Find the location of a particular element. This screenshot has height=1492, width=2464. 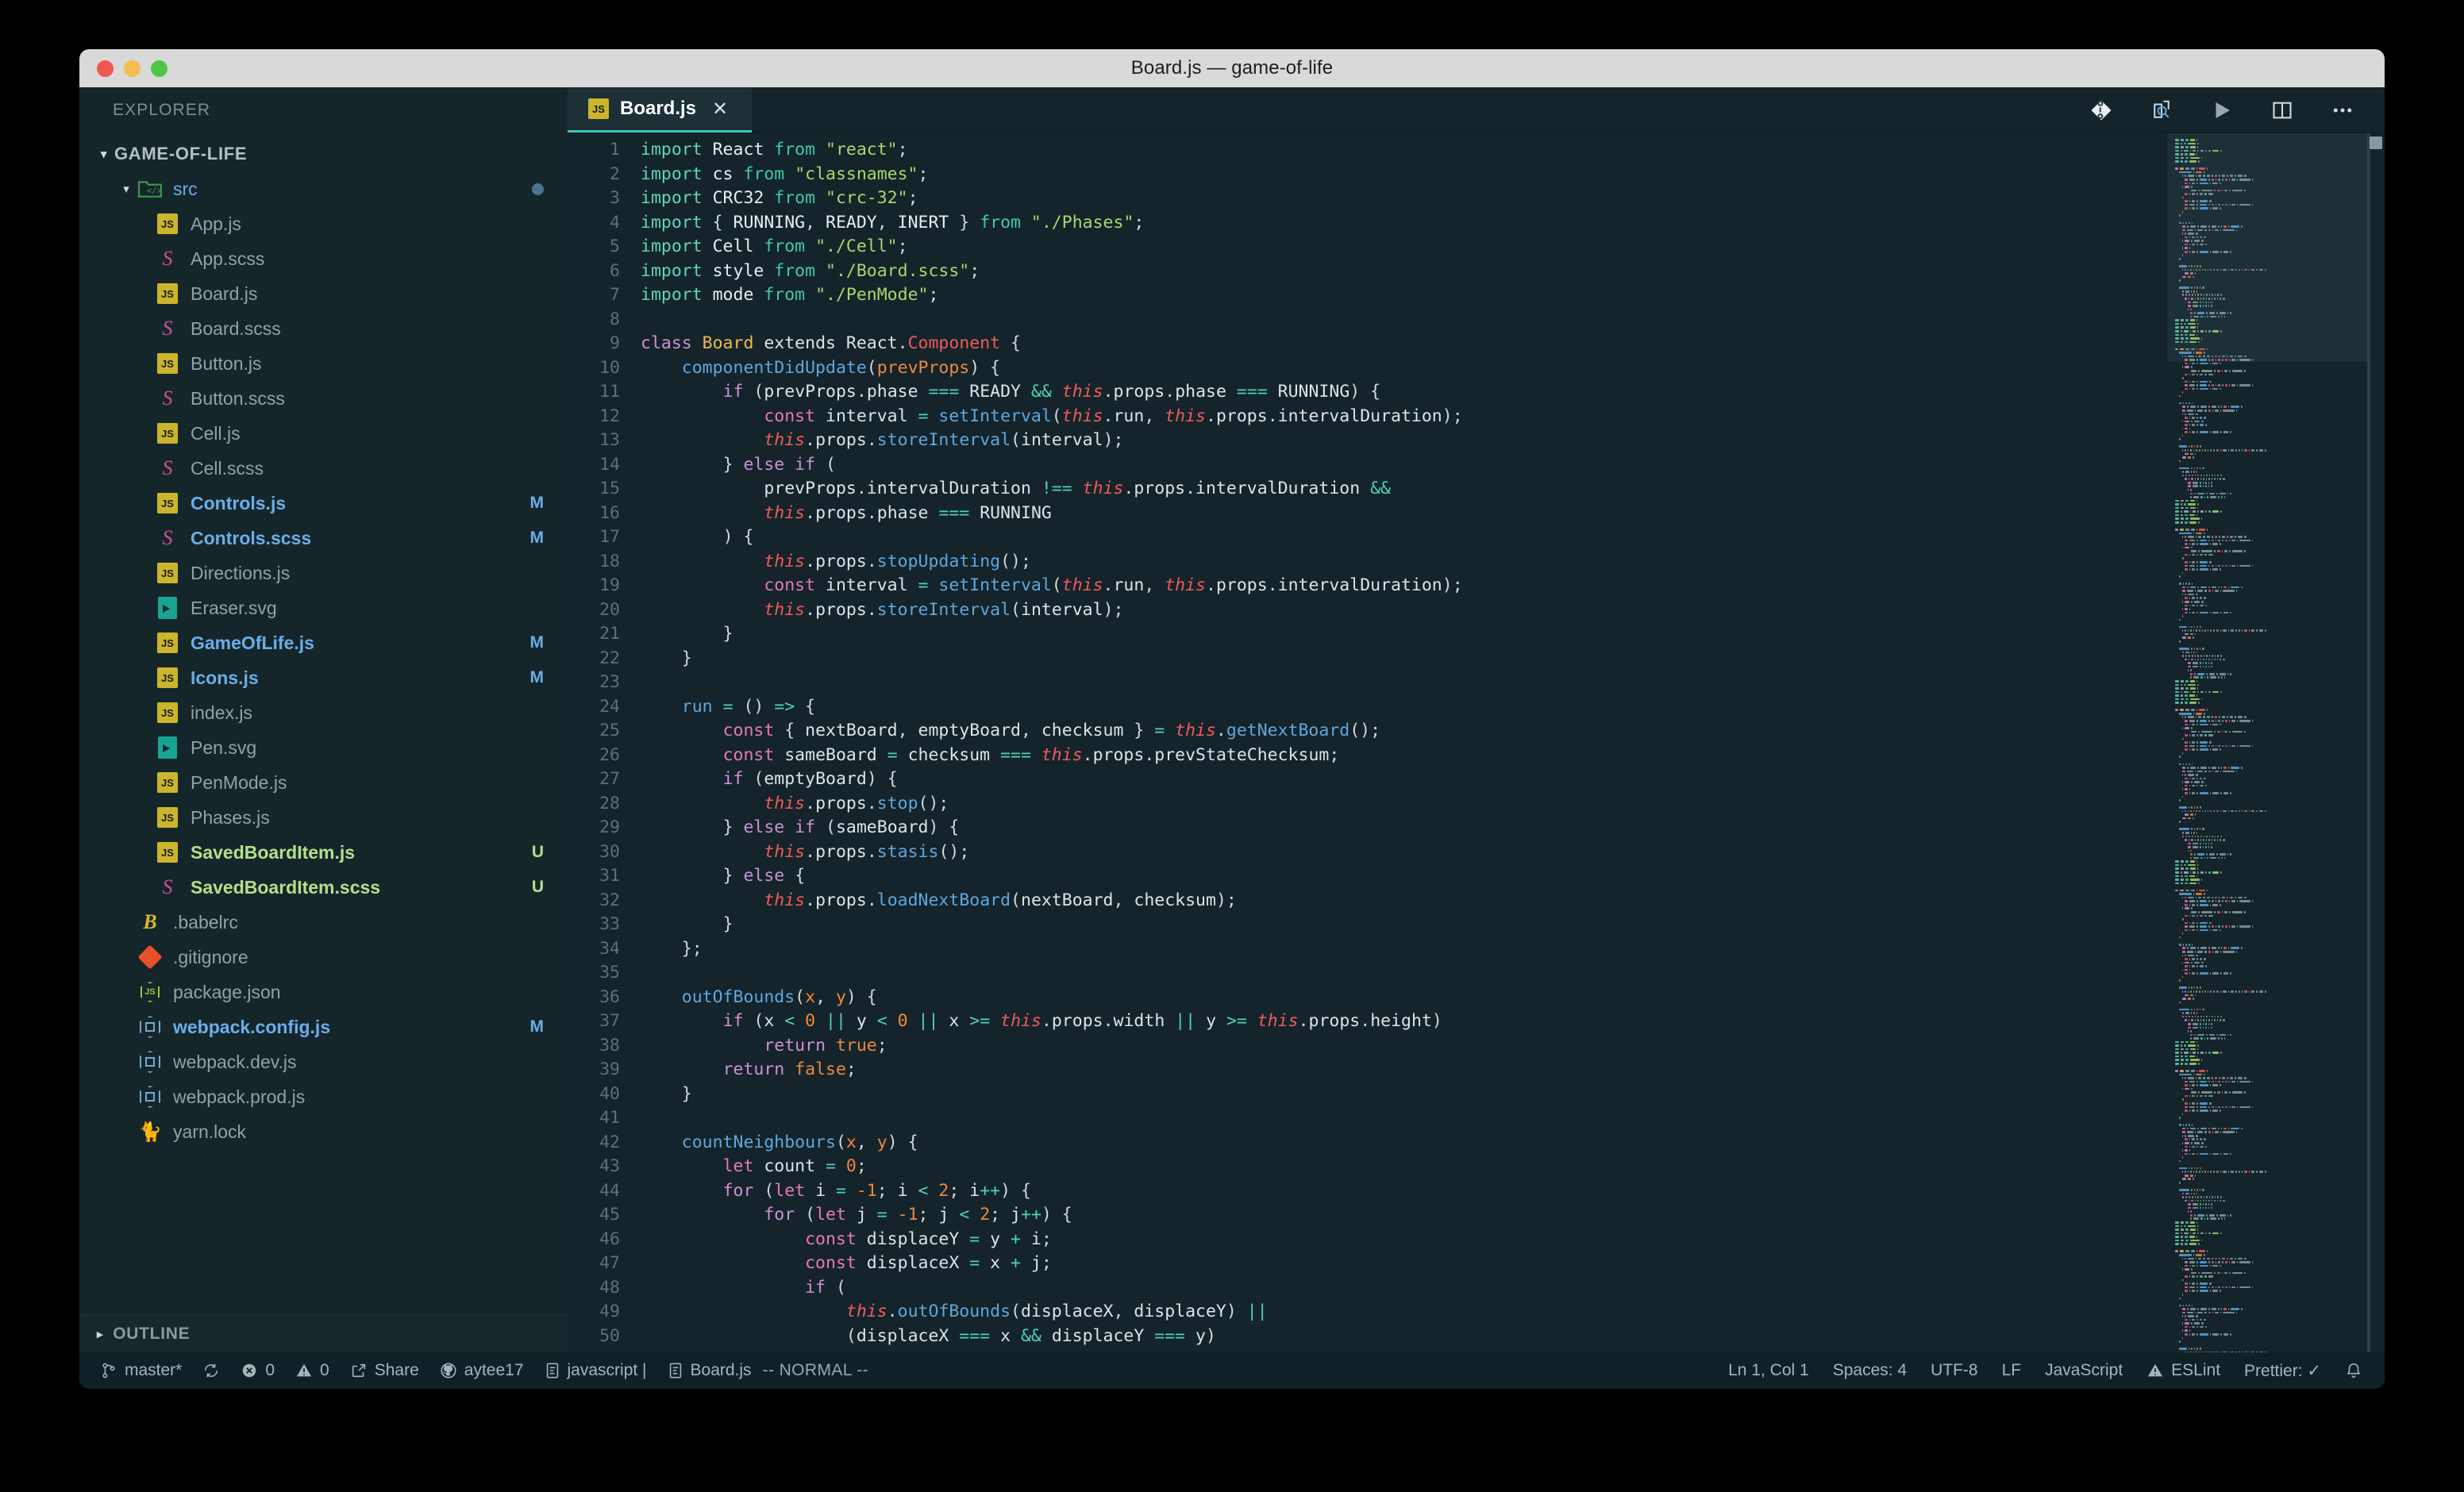

tree-file-Eraser.svg: Eraser.svg is located at coordinates (323, 607).